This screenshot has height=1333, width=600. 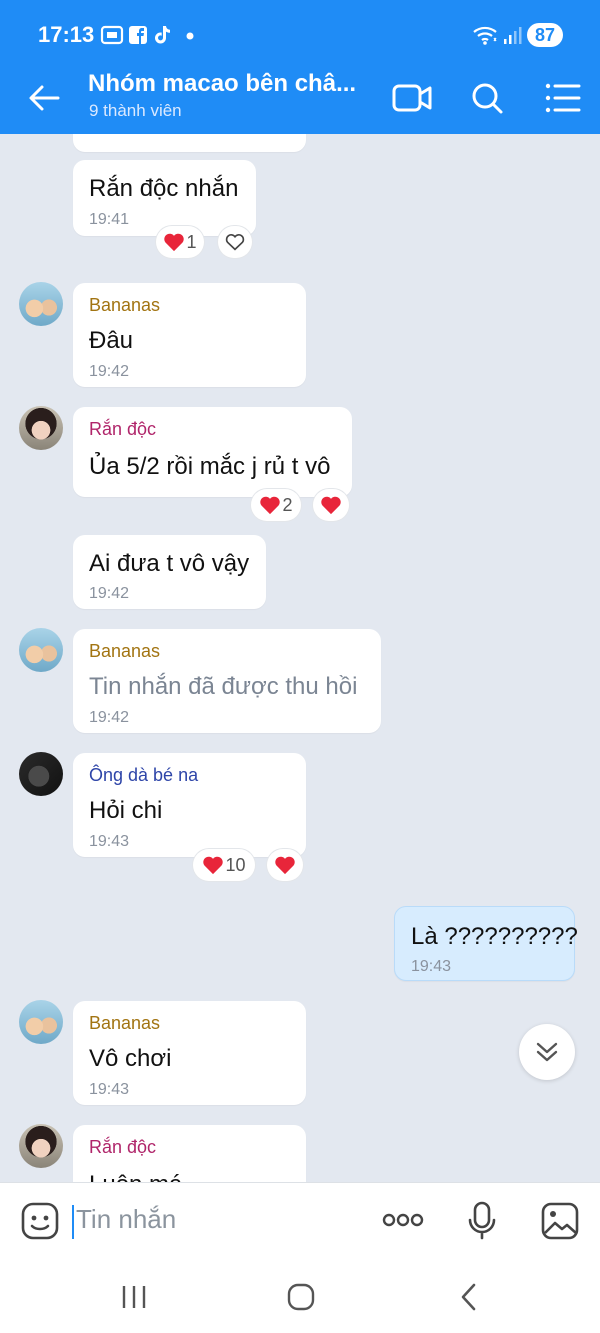 I want to click on message-bubble: Rắn độc nhắn 19:41, so click(x=164, y=198).